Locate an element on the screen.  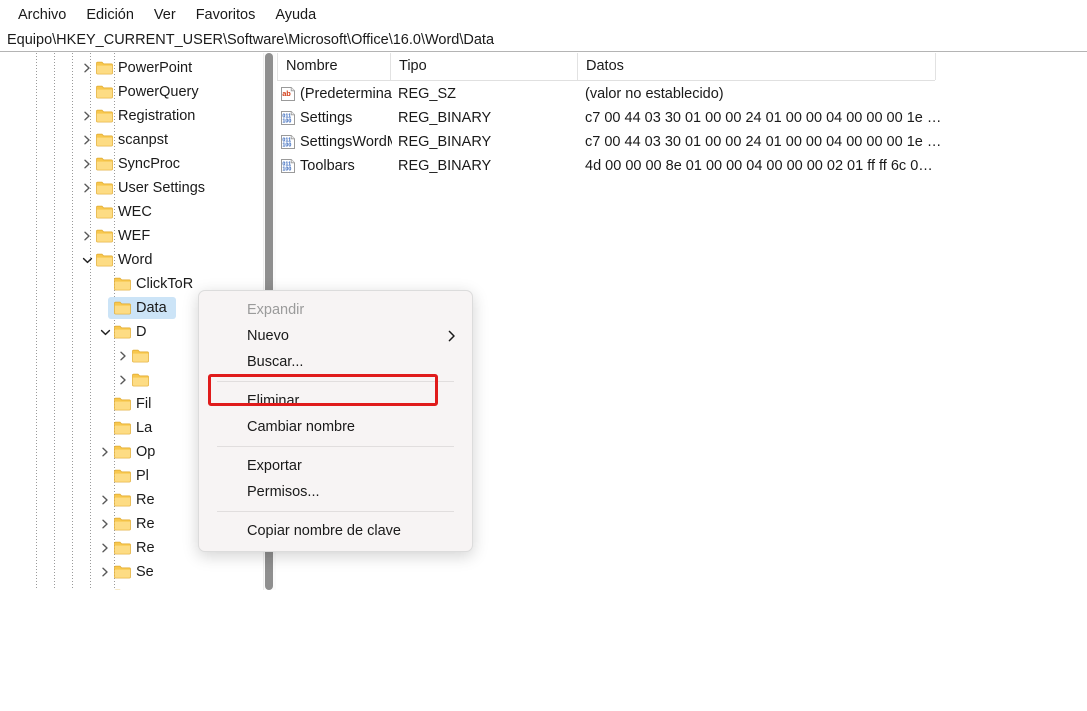
column-datos: Datos is located at coordinates (756, 66).